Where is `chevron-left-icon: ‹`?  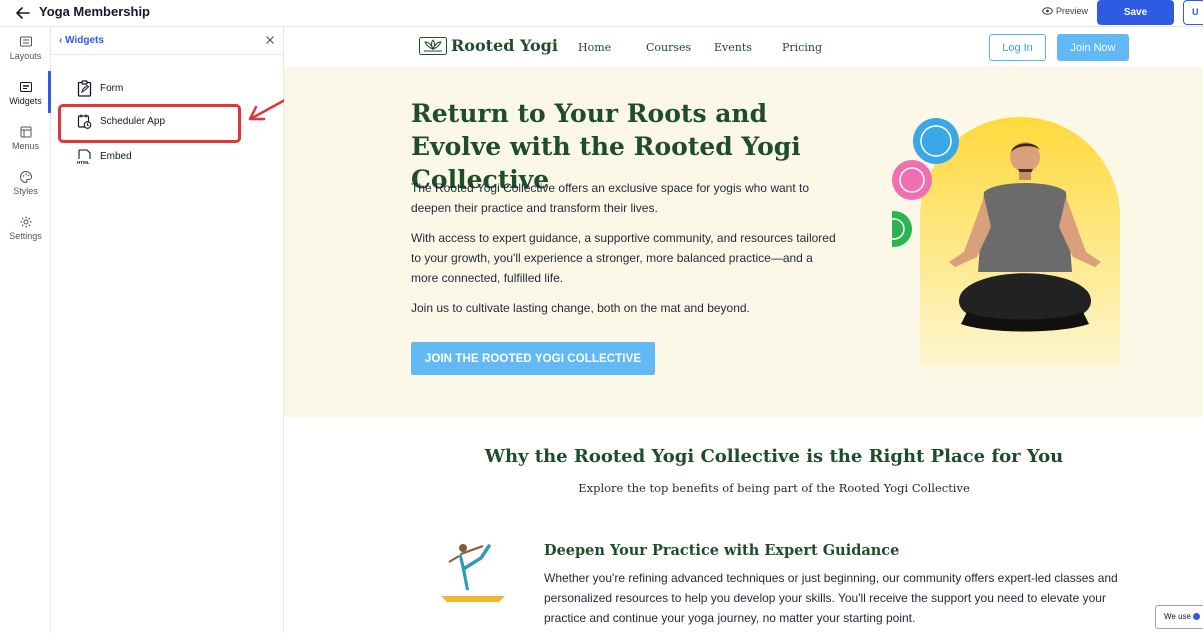
chevron-left-icon: ‹ is located at coordinates (61, 40).